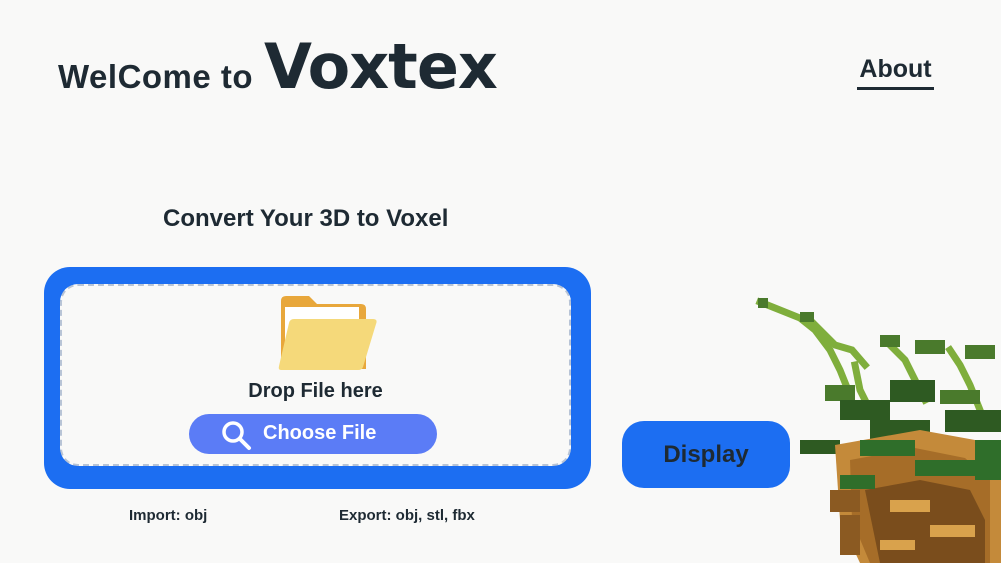 The width and height of the screenshot is (1001, 563). I want to click on import-formats: Import: obj, so click(168, 515).